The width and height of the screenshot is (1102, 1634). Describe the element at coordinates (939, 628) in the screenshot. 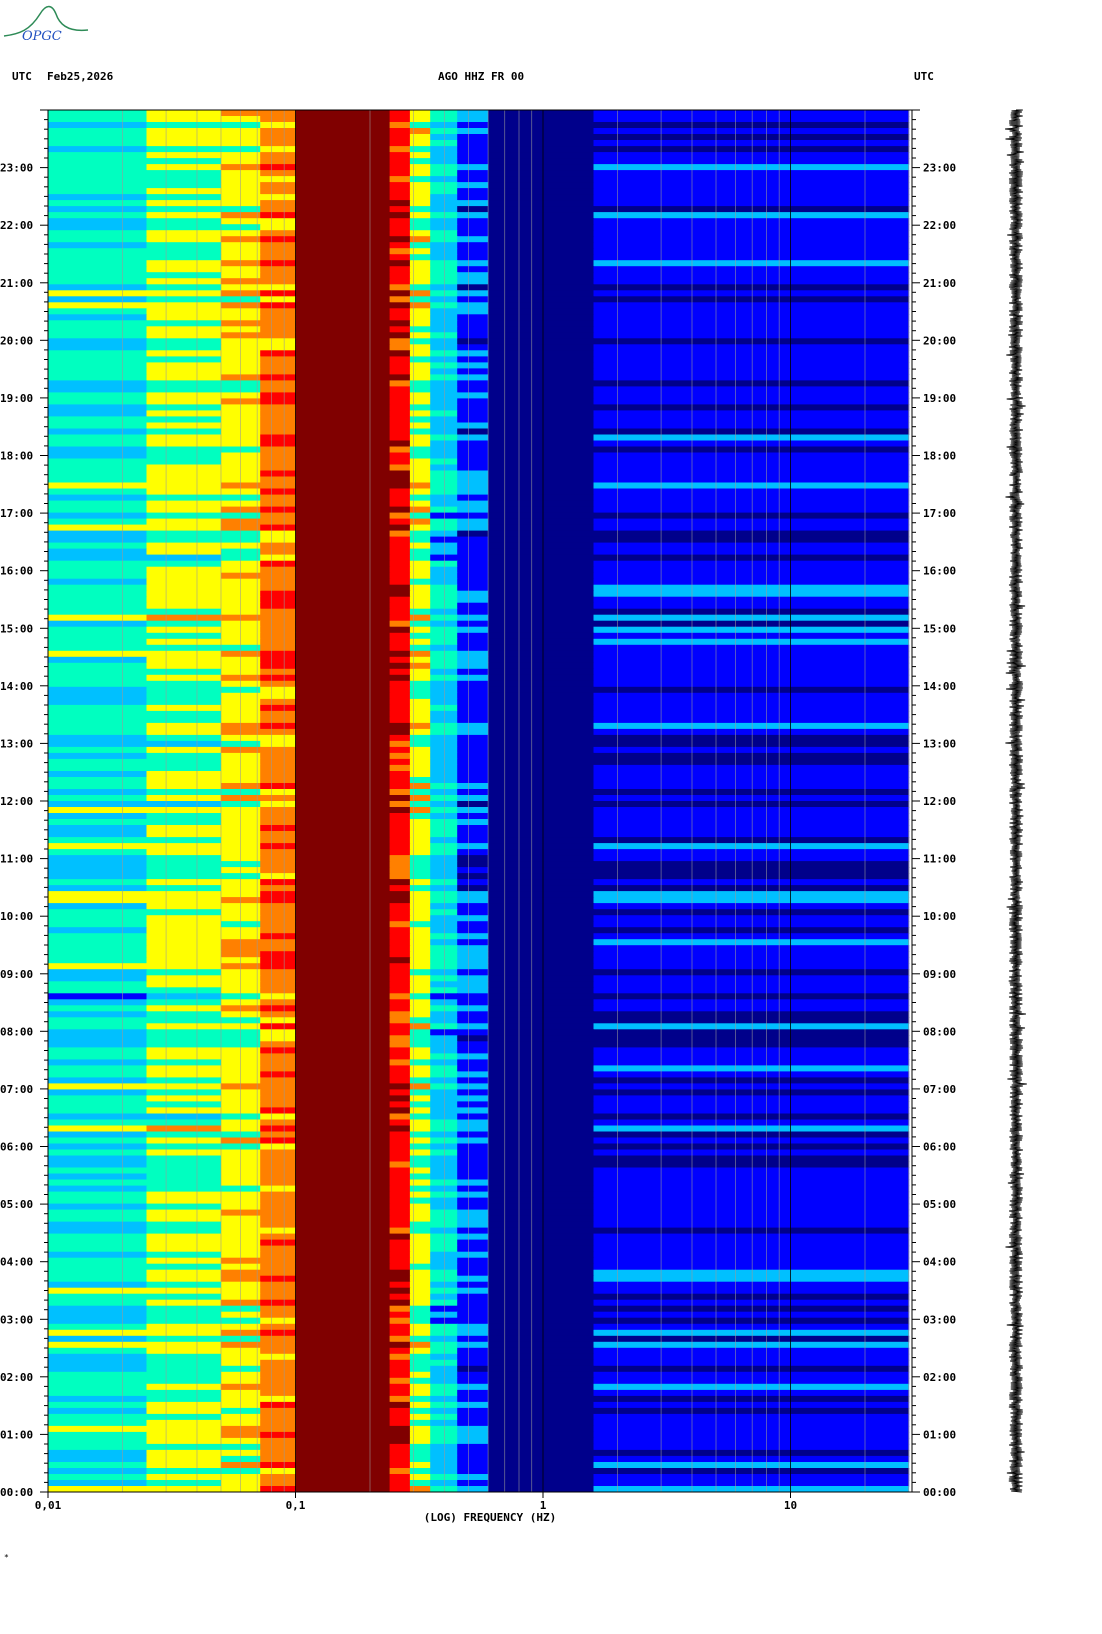

I see `right-time-label: 15:00` at that location.